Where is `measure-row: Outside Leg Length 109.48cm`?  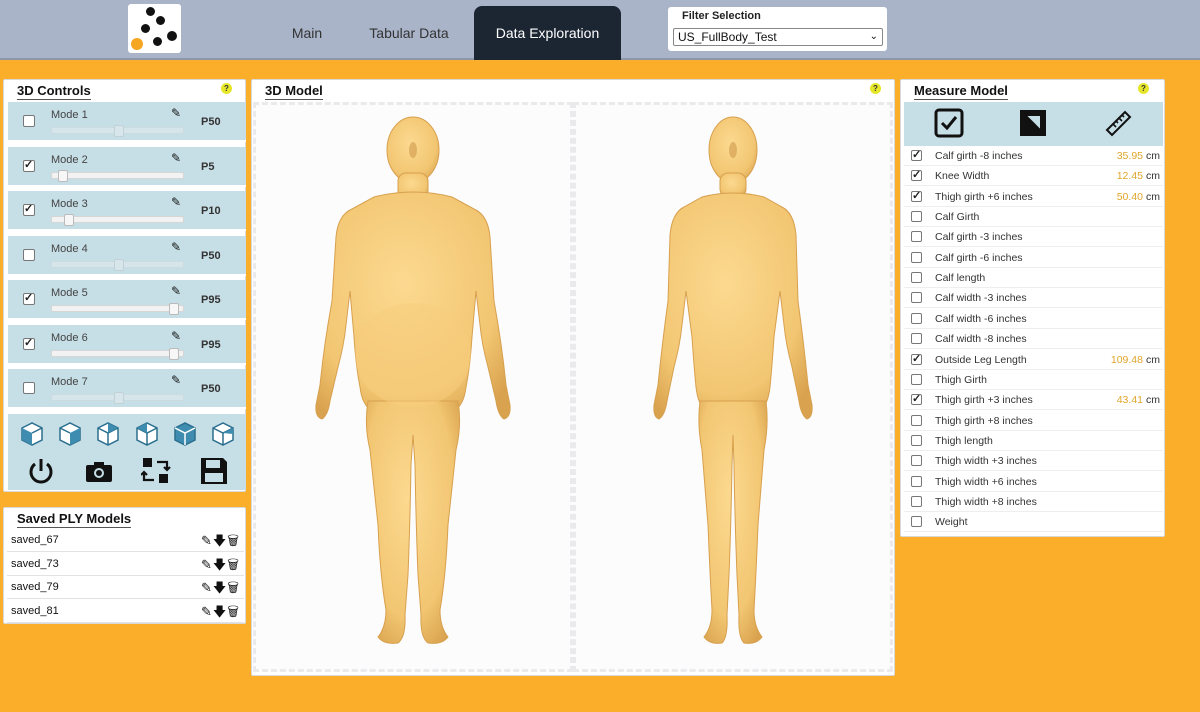 measure-row: Outside Leg Length 109.48cm is located at coordinates (1033, 360).